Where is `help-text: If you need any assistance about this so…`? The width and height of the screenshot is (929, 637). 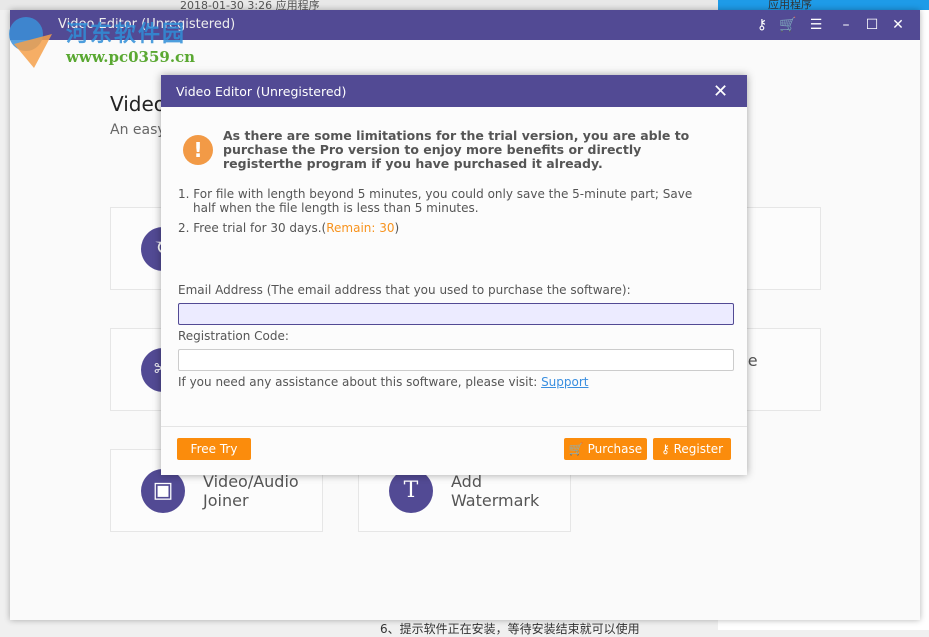
help-text: If you need any assistance about this so… is located at coordinates (383, 382).